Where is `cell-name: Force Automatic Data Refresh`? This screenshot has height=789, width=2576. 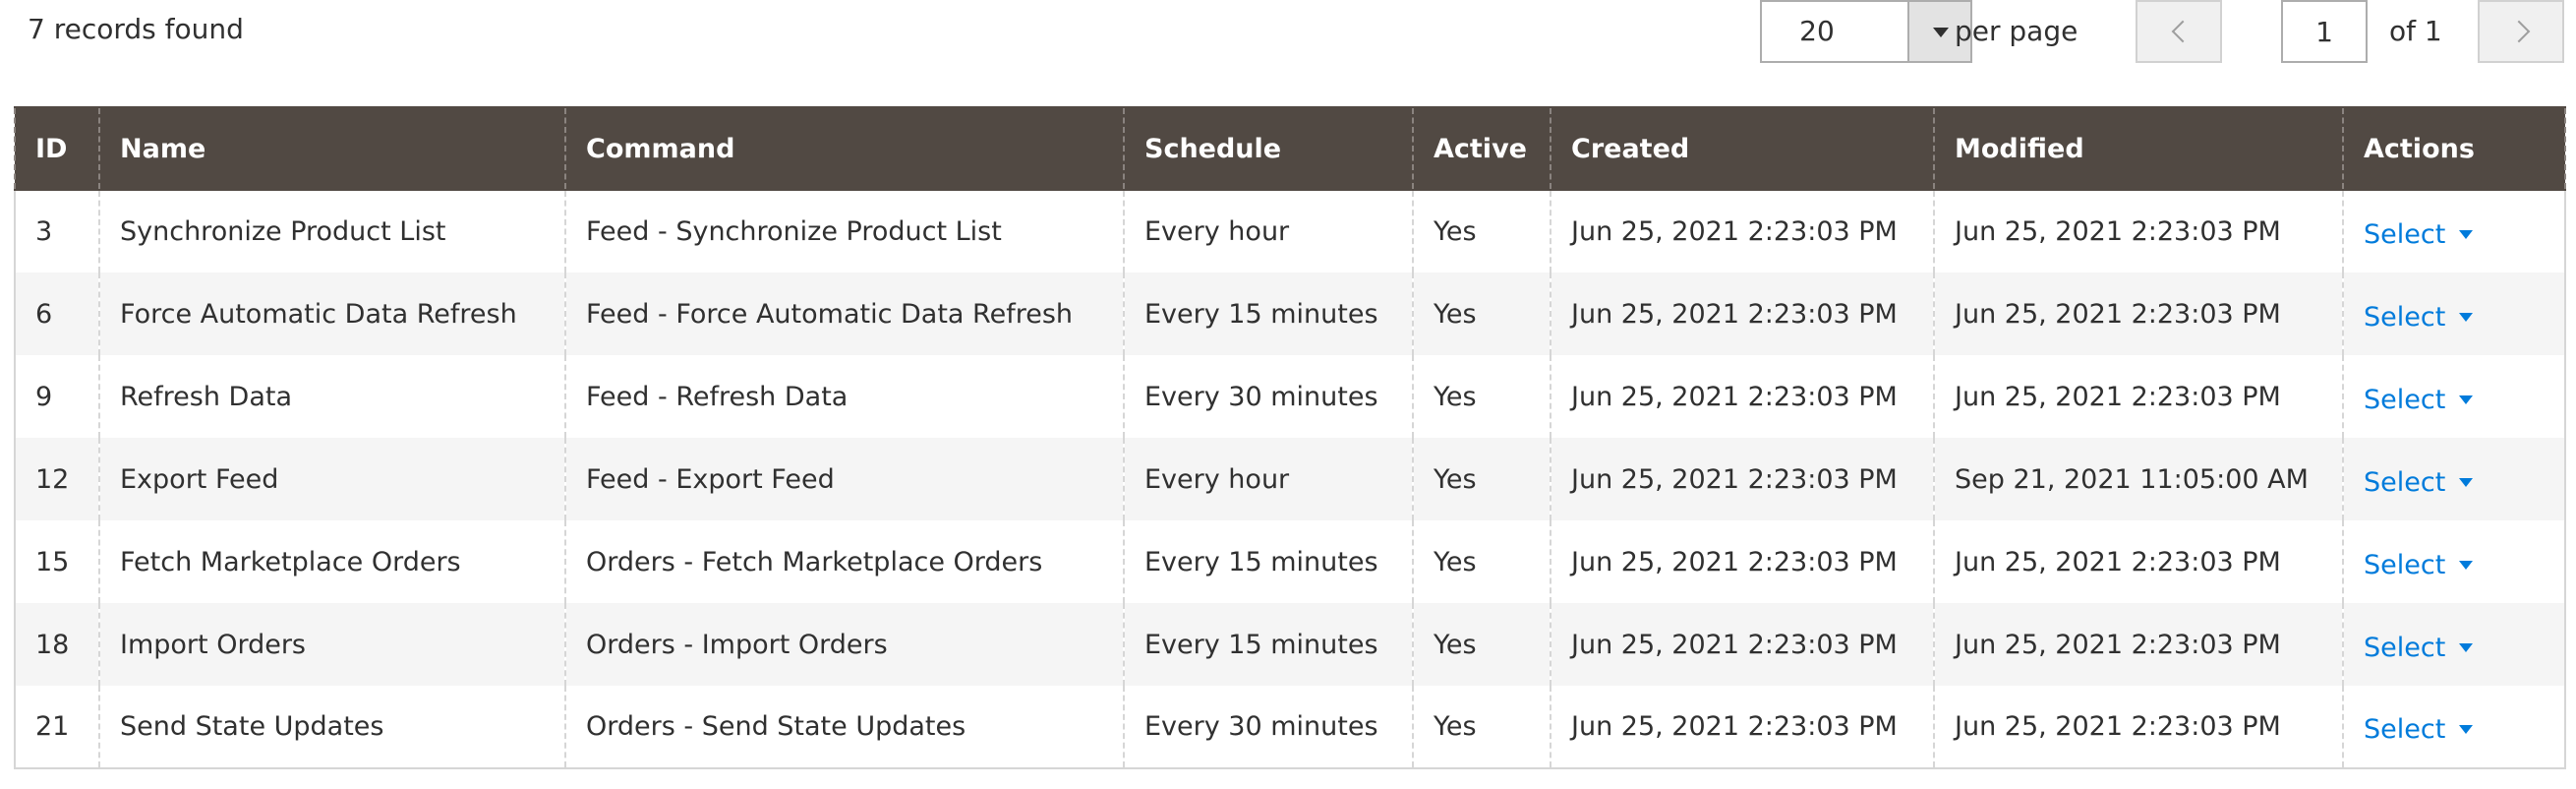 cell-name: Force Automatic Data Refresh is located at coordinates (332, 314).